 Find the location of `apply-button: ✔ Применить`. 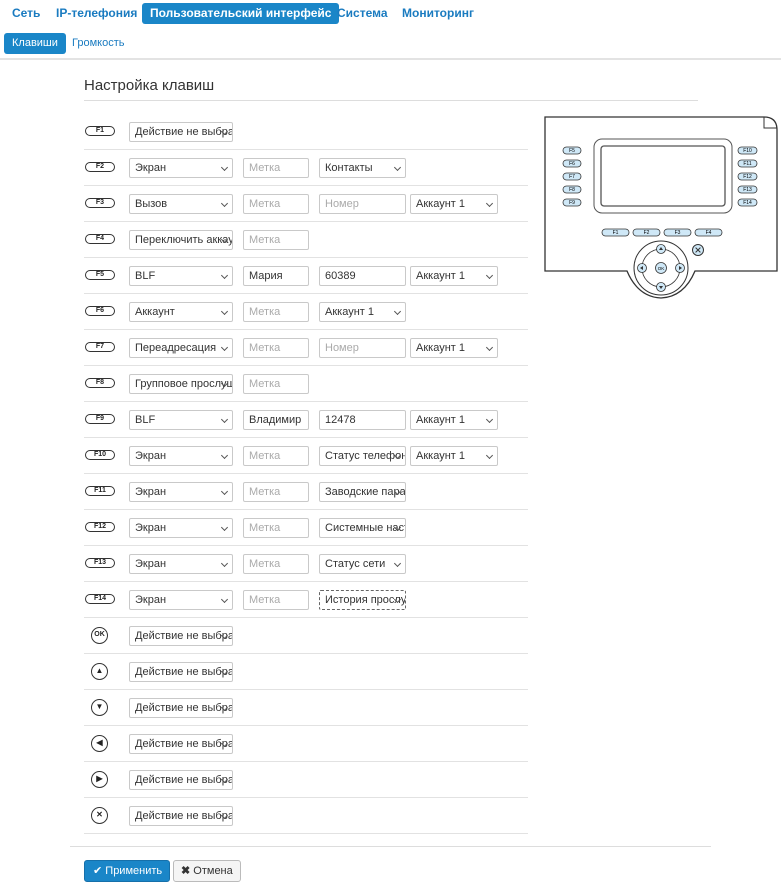

apply-button: ✔ Применить is located at coordinates (127, 871).